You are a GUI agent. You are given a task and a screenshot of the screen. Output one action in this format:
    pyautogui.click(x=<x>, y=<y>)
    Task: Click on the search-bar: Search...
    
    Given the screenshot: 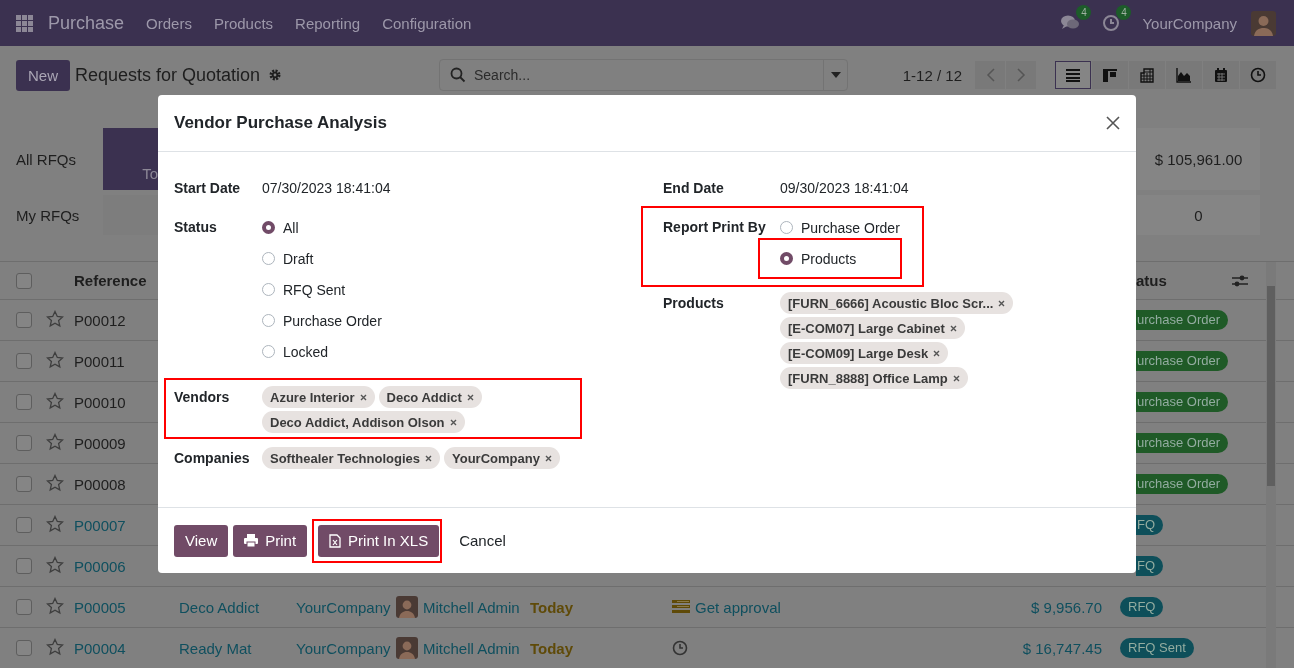 What is the action you would take?
    pyautogui.click(x=643, y=75)
    